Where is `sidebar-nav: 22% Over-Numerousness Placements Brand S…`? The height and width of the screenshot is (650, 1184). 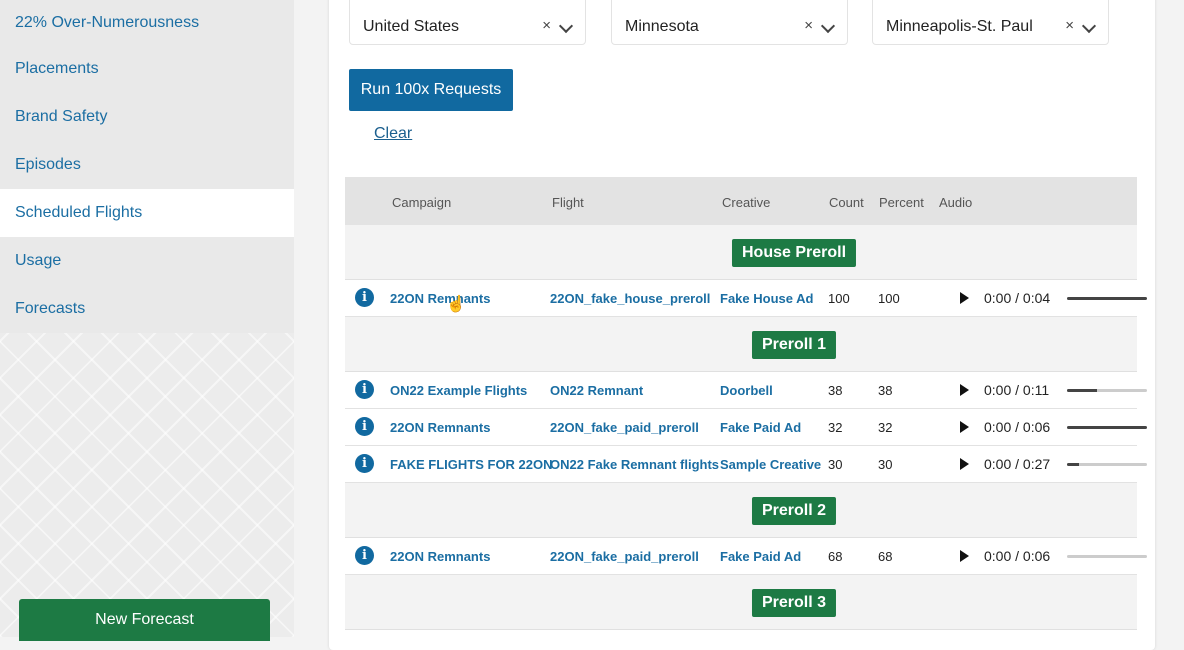
sidebar-nav: 22% Over-Numerousness Placements Brand S… is located at coordinates (147, 166).